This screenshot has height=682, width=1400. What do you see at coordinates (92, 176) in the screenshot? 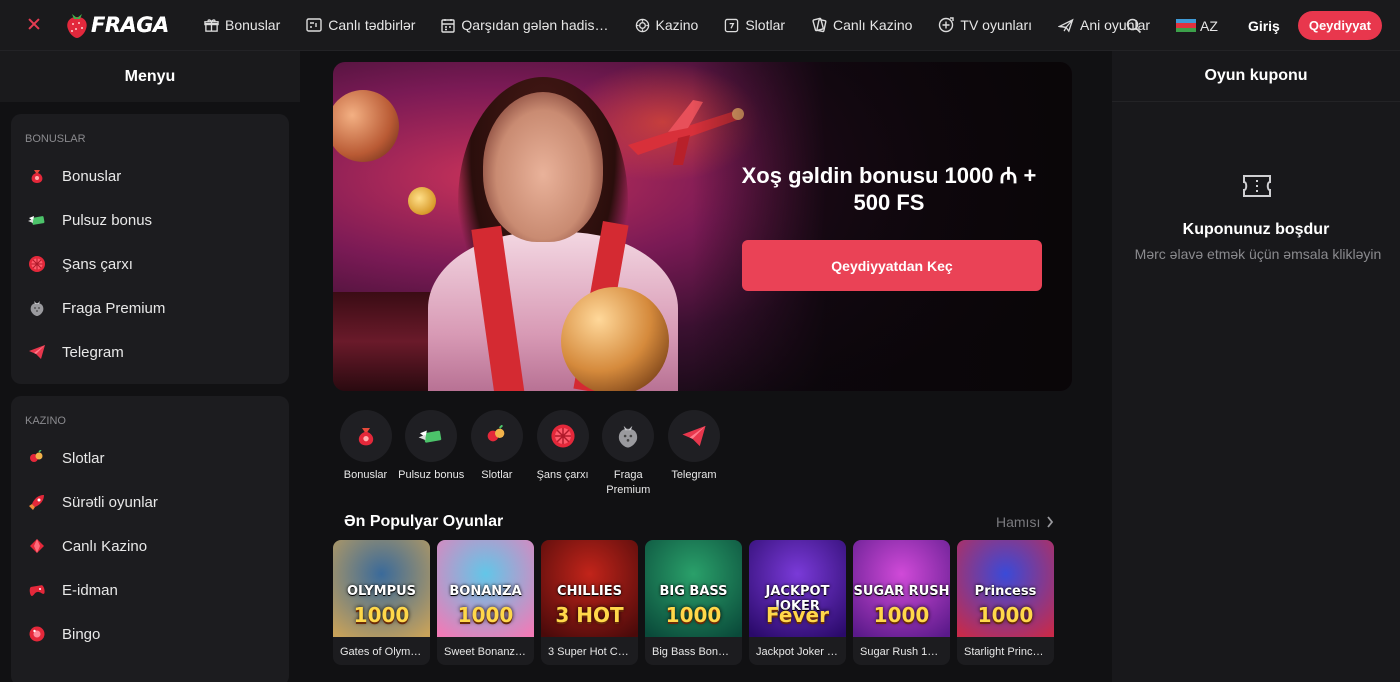
I see `menu-item-label: Bonuslar` at bounding box center [92, 176].